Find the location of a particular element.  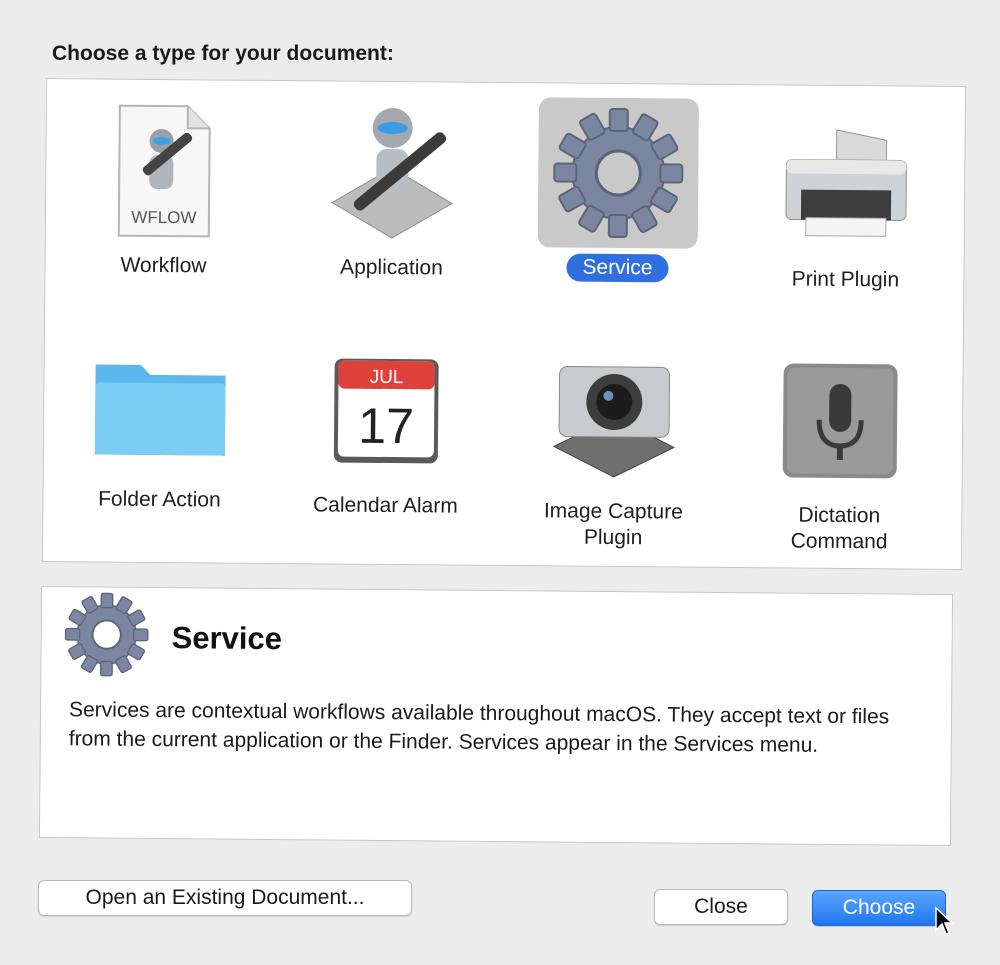

type-tile-application: Application is located at coordinates (392, 203).